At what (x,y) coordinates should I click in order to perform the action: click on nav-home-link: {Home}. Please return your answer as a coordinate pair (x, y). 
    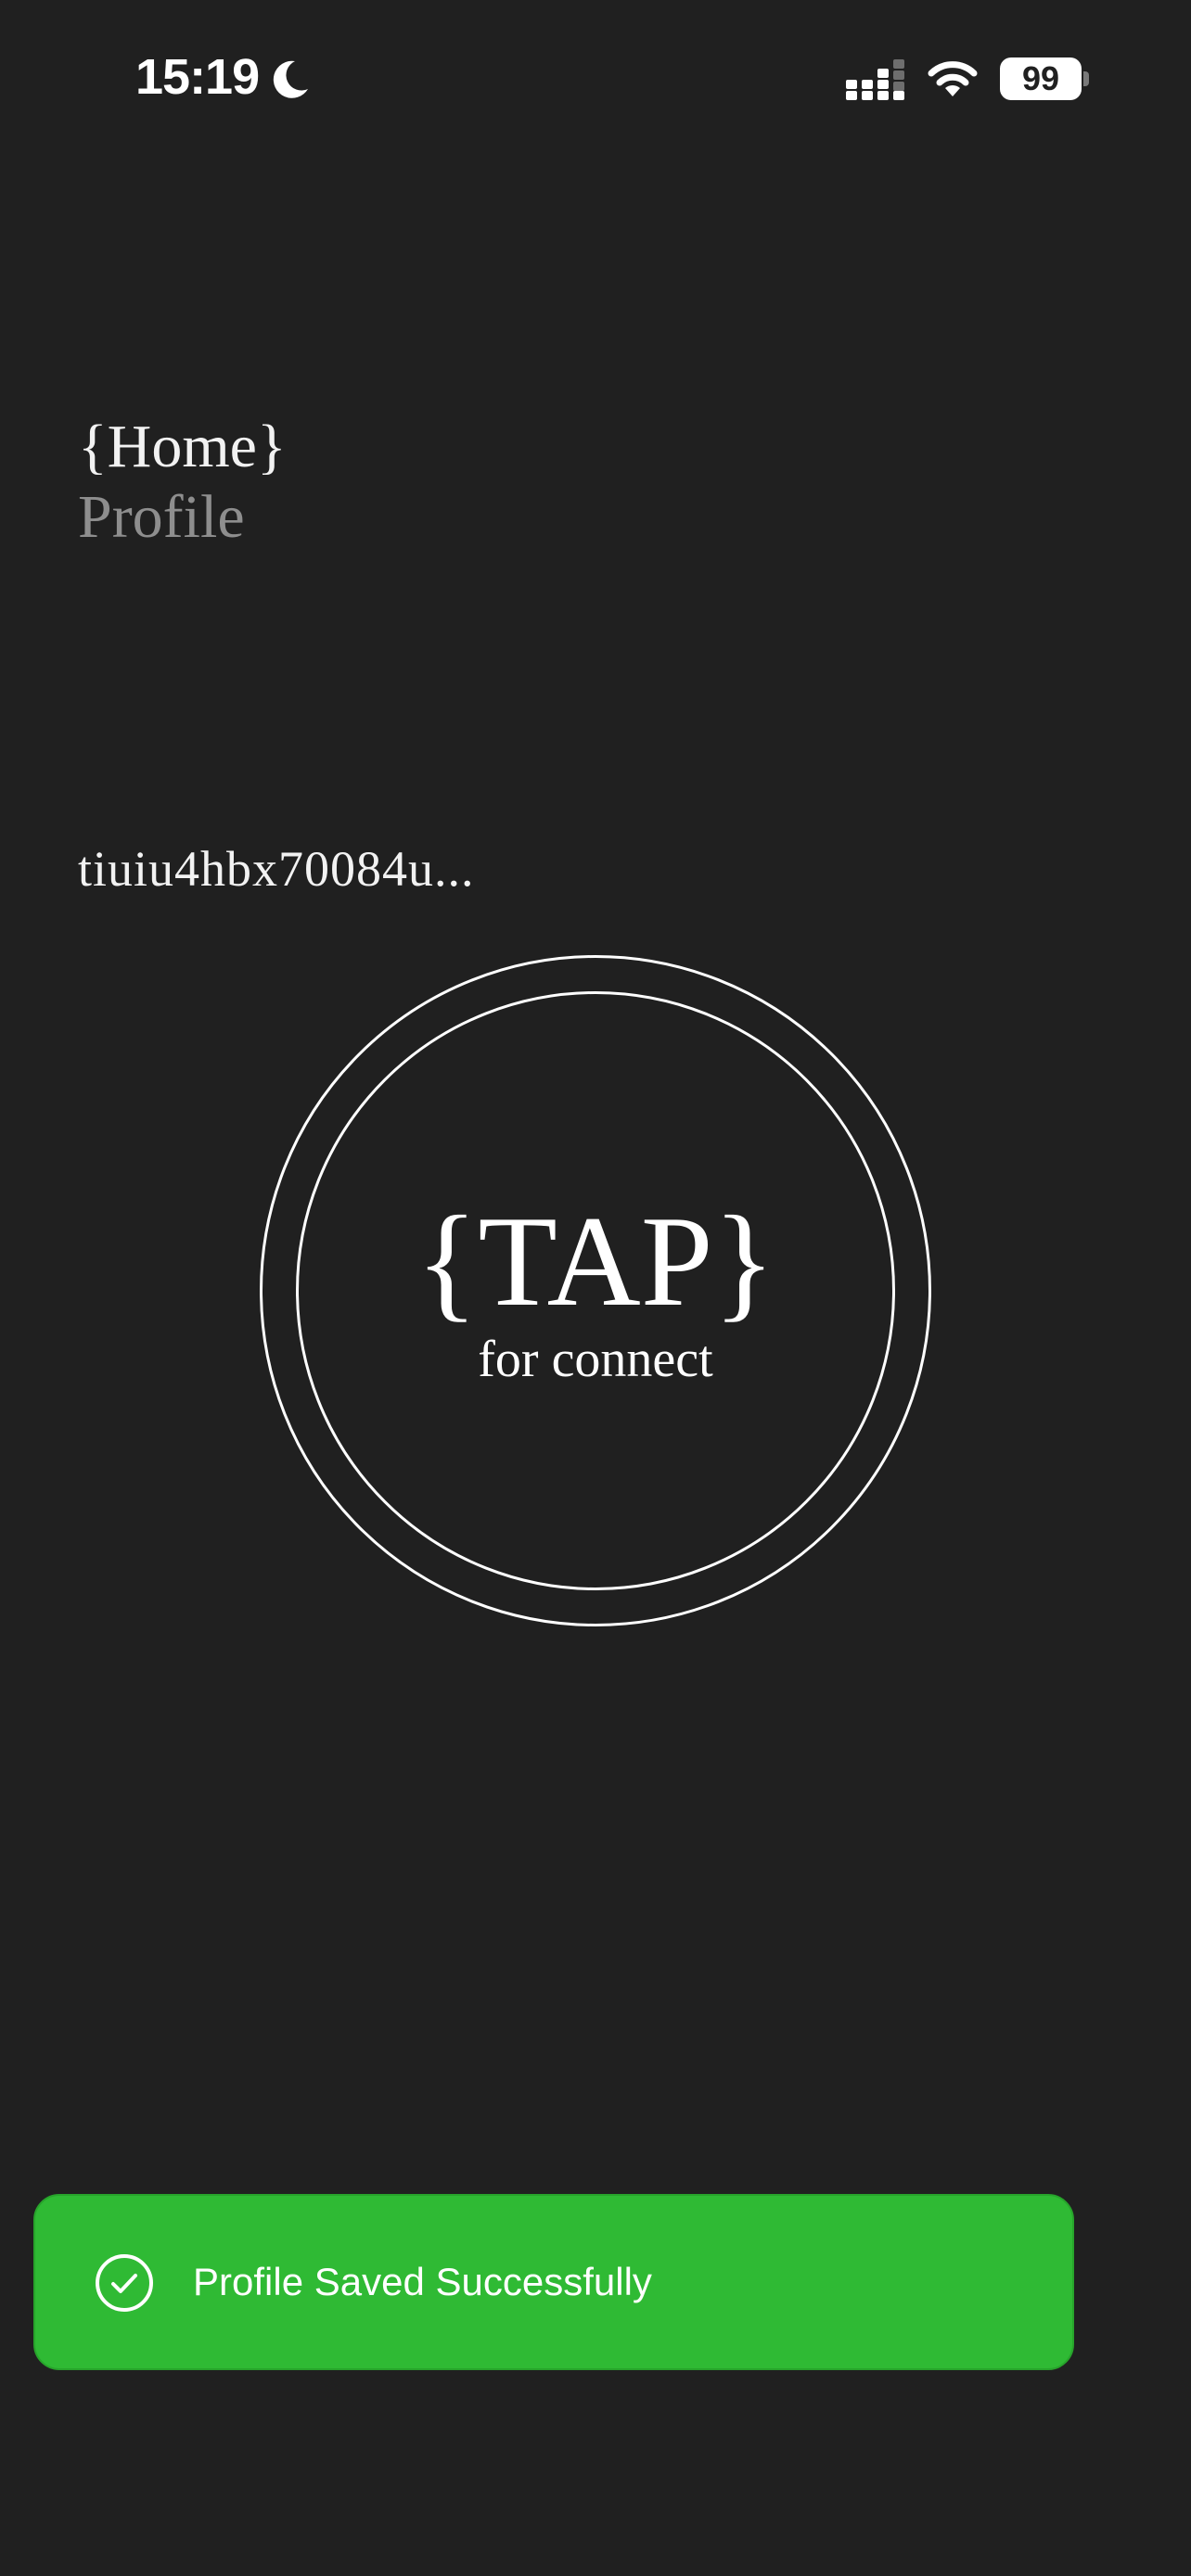
    Looking at the image, I should click on (183, 447).